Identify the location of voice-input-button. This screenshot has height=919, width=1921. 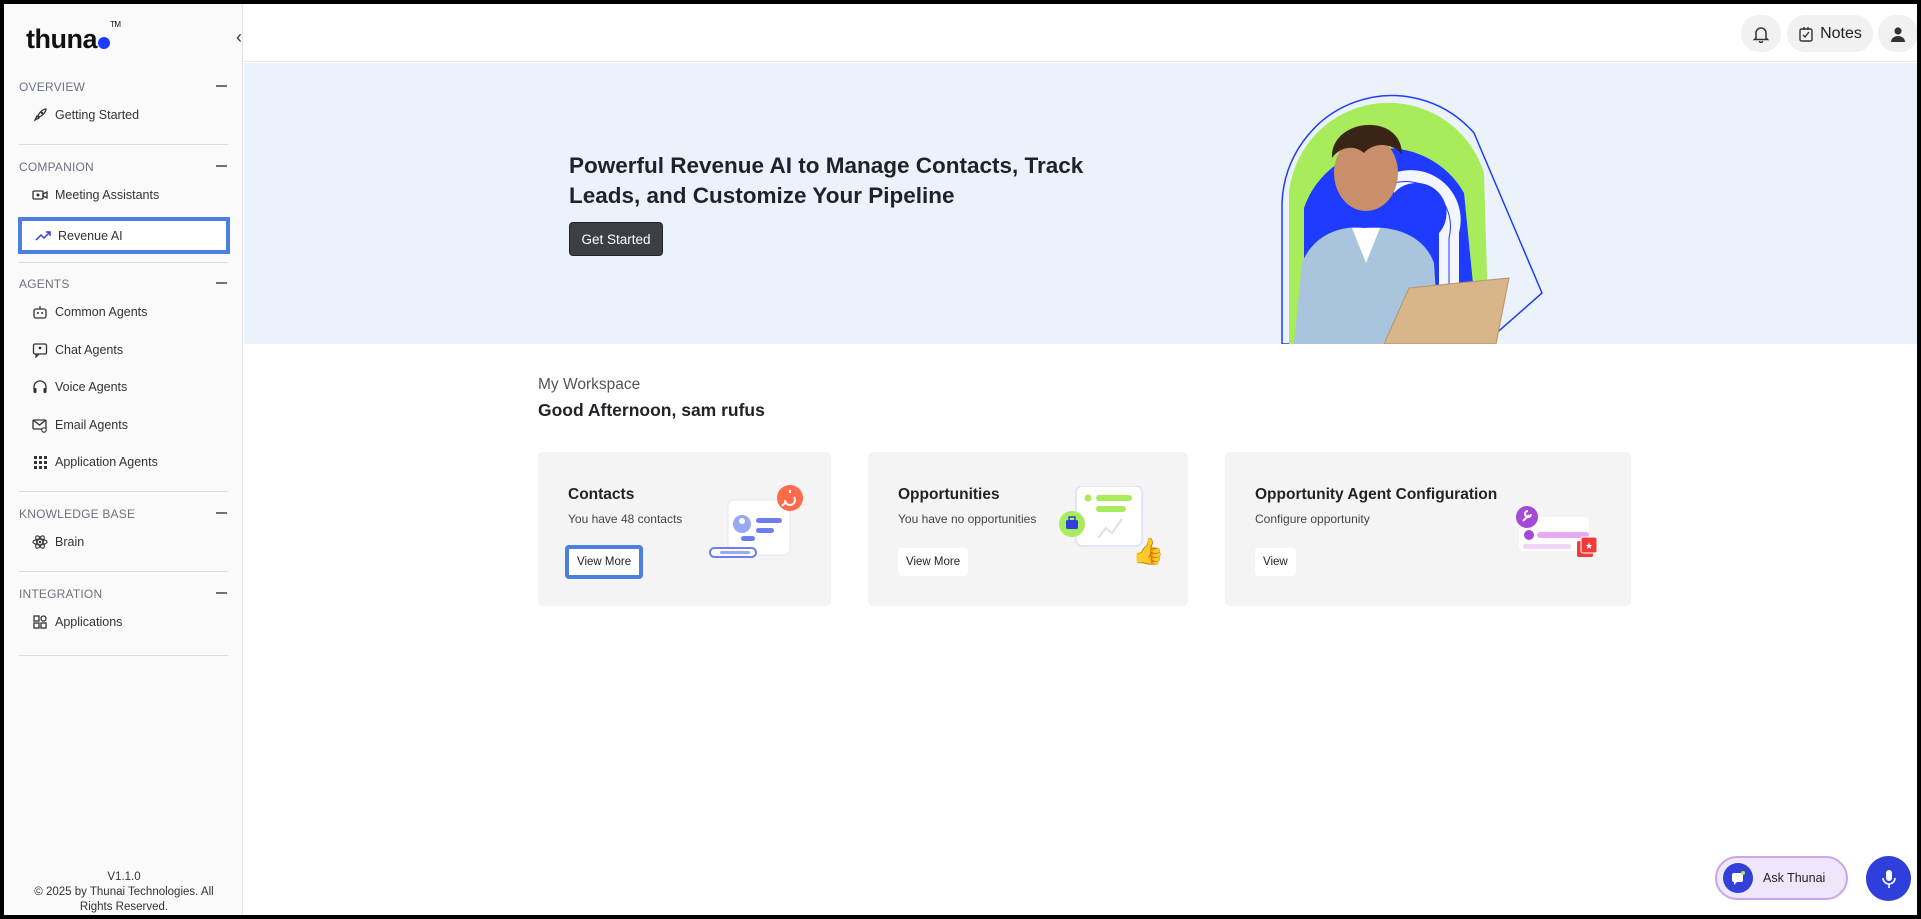
(1888, 878).